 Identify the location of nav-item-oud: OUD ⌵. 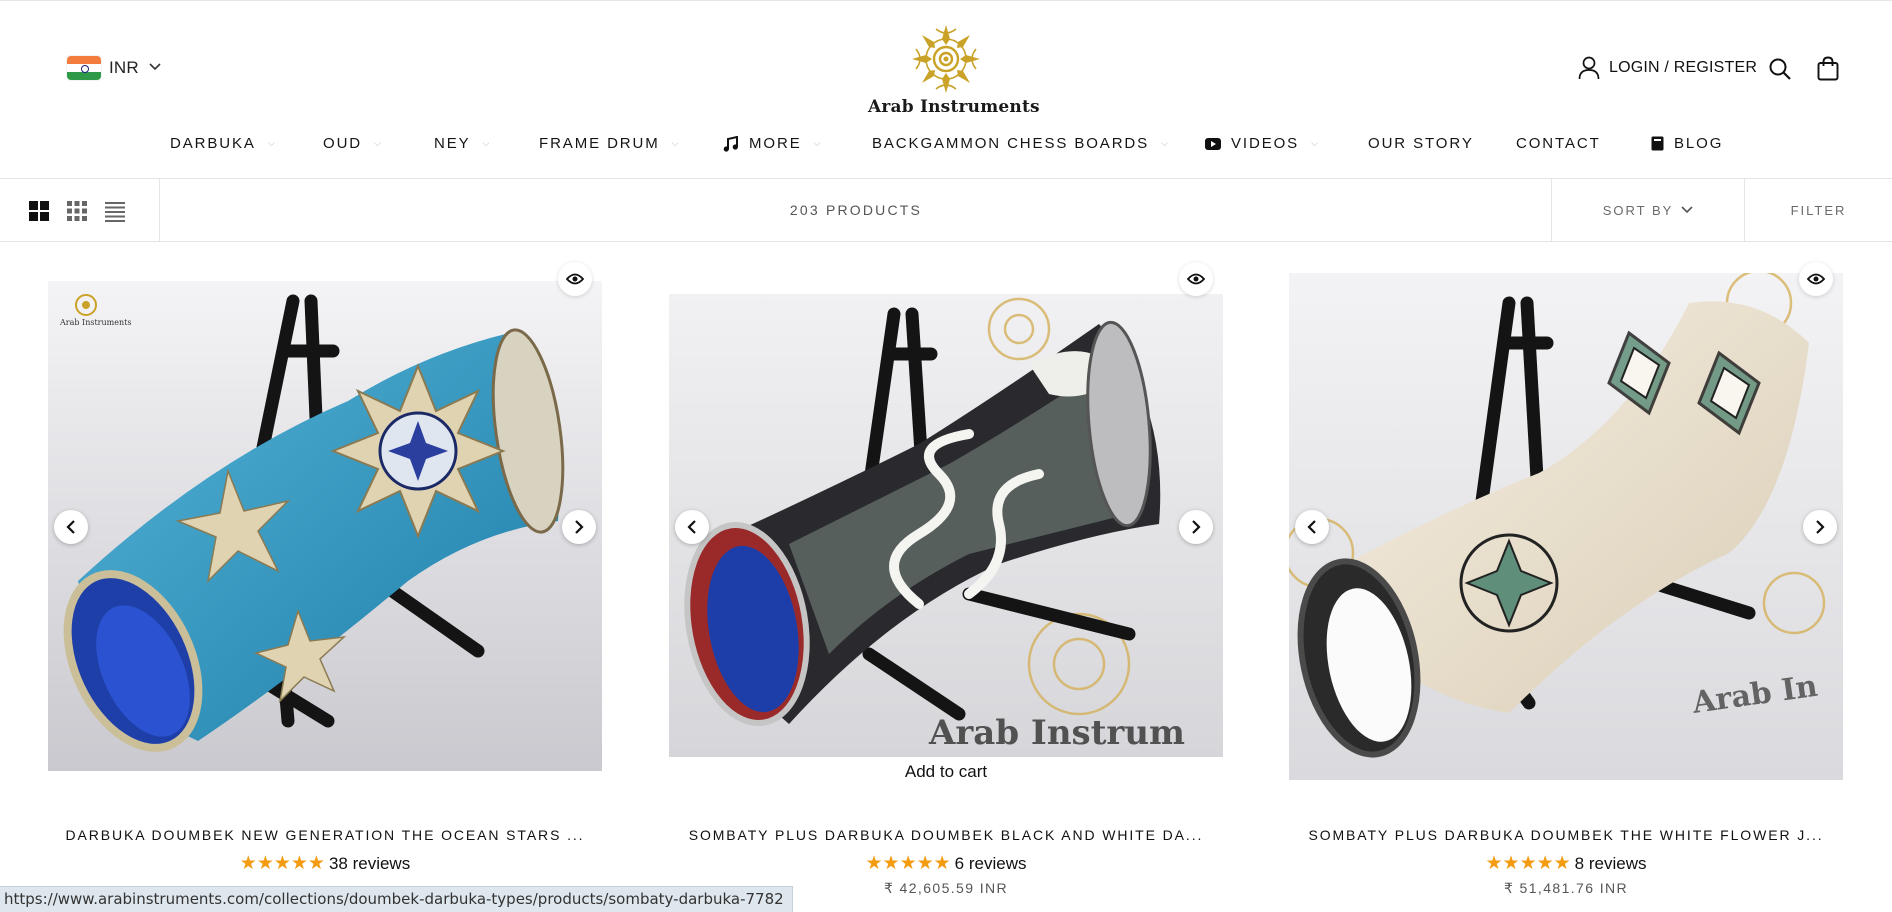
(352, 143).